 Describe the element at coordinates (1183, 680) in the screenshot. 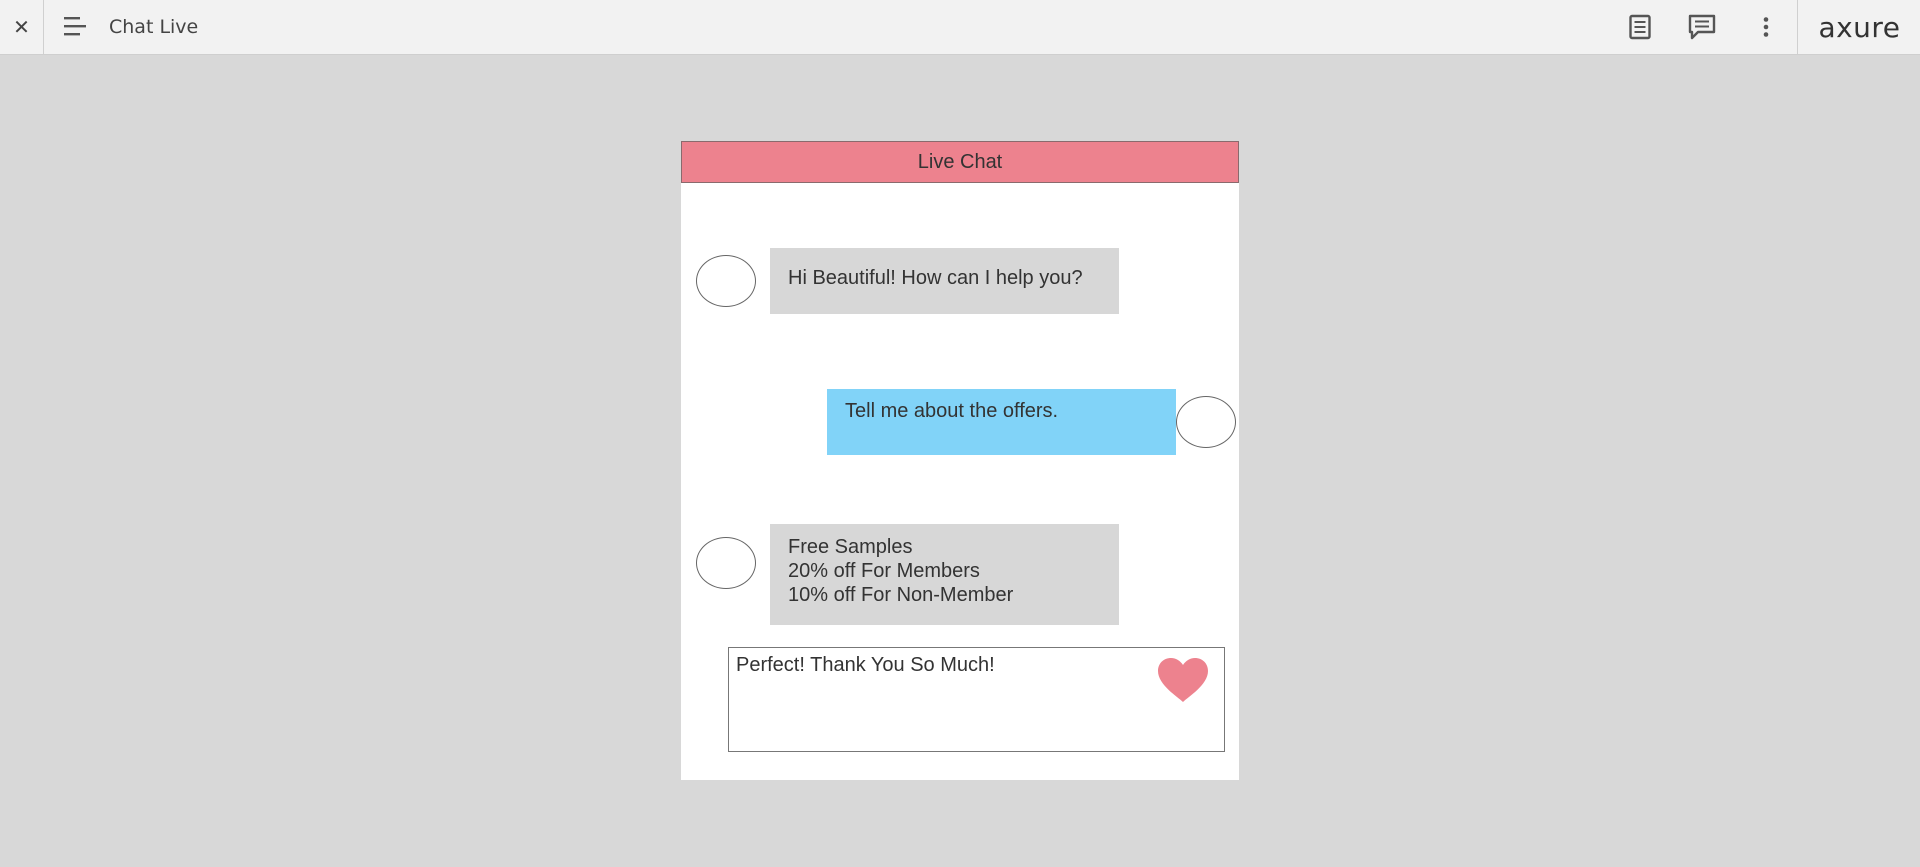

I see `heart-icon` at that location.